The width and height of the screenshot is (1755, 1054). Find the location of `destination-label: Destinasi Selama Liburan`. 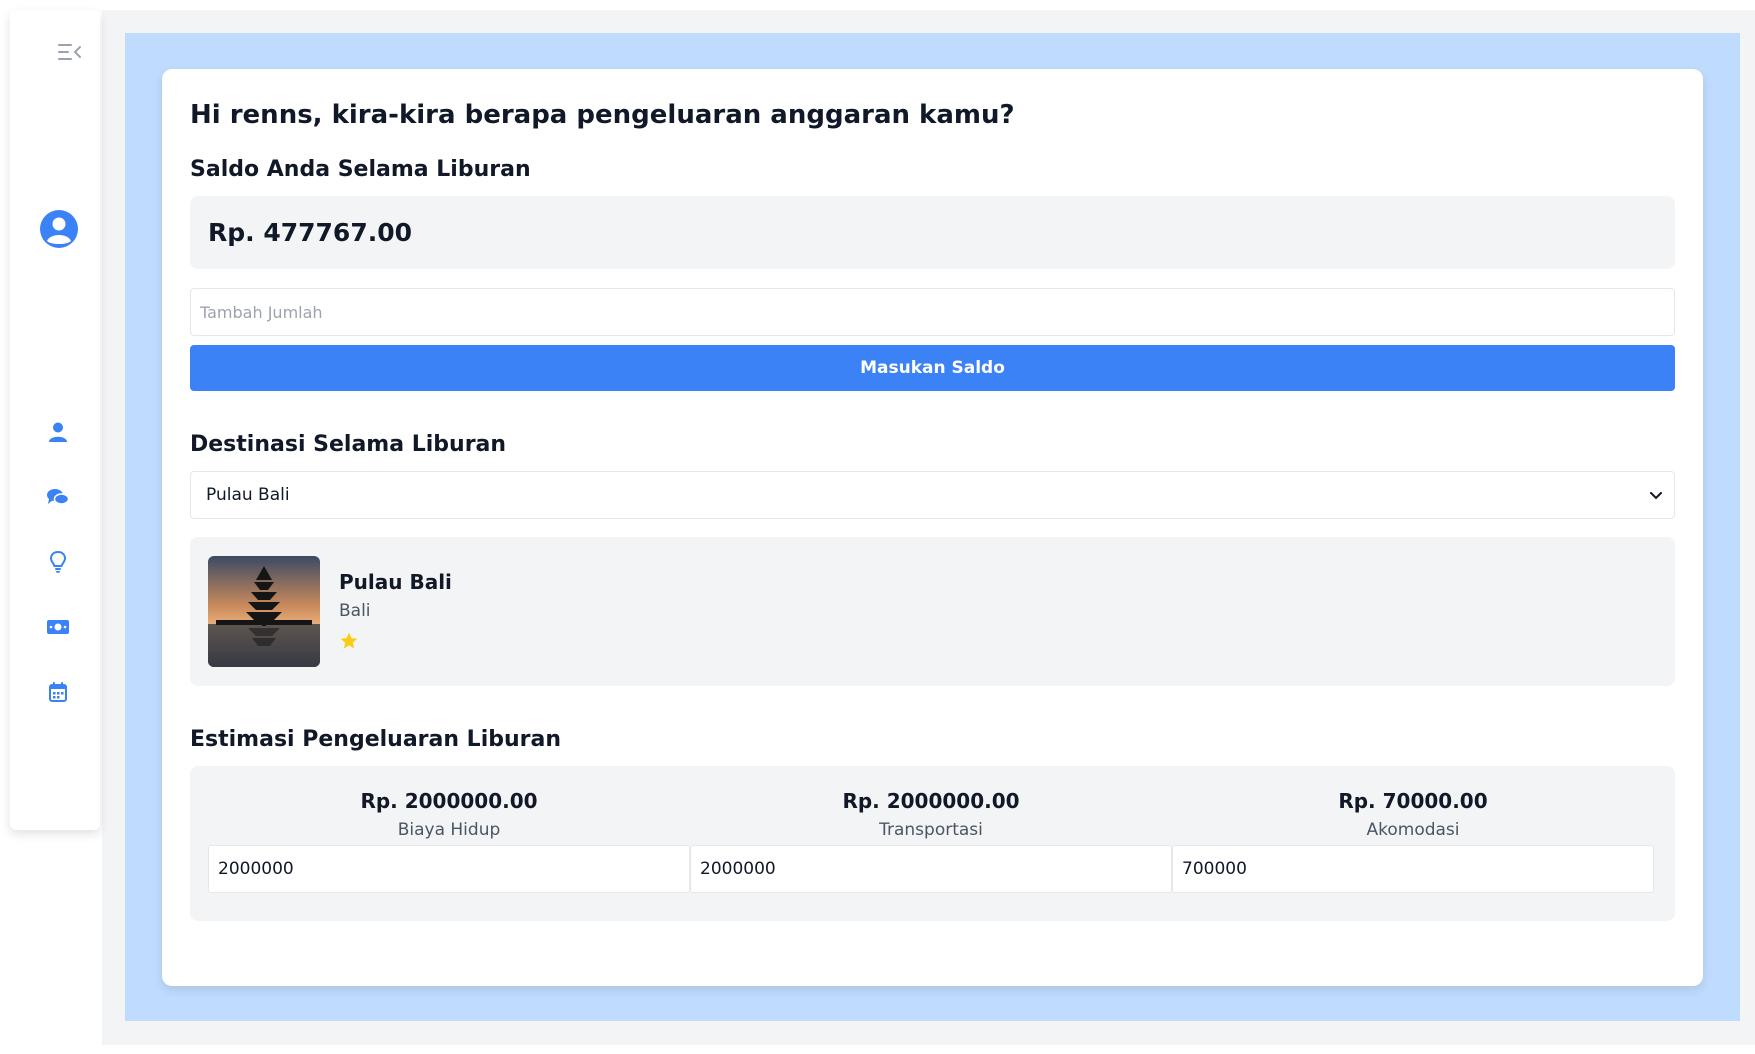

destination-label: Destinasi Selama Liburan is located at coordinates (348, 444).